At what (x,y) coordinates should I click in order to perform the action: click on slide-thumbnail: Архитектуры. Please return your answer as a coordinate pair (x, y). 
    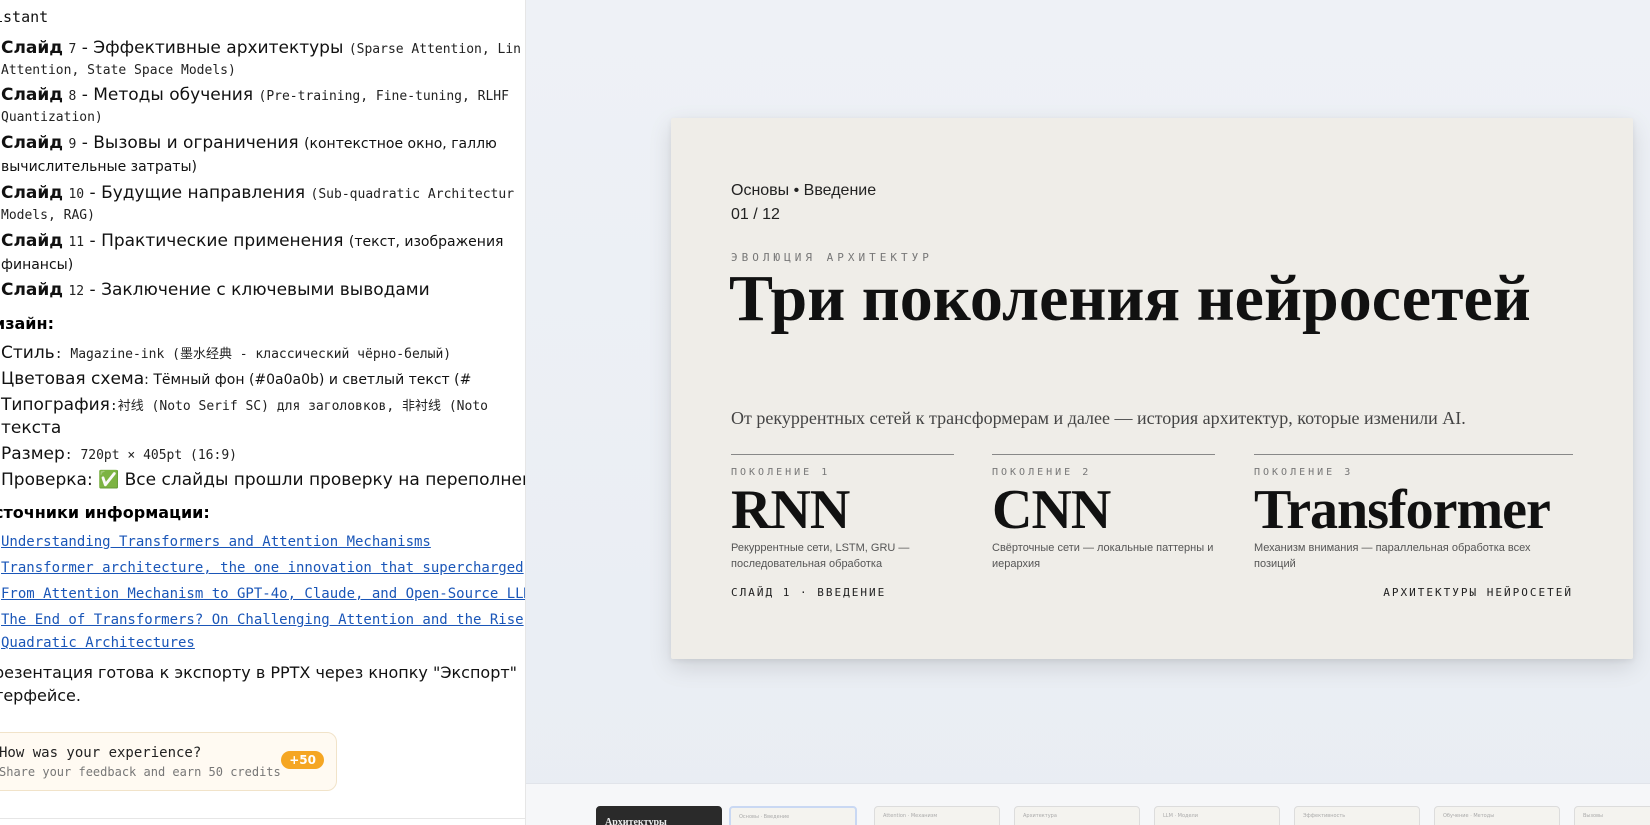
    Looking at the image, I should click on (659, 815).